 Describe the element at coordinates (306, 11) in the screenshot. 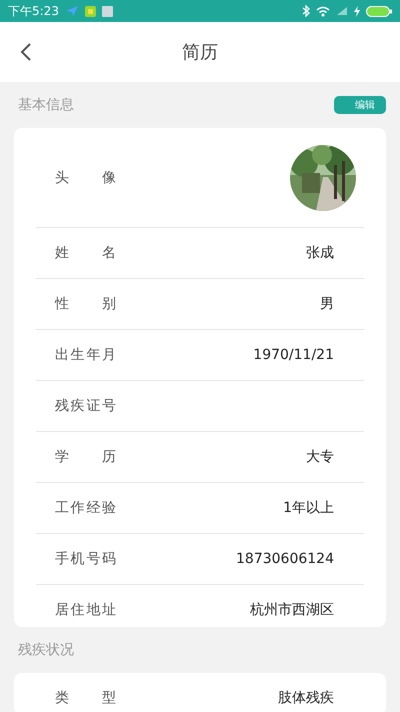

I see `bluetooth-icon` at that location.